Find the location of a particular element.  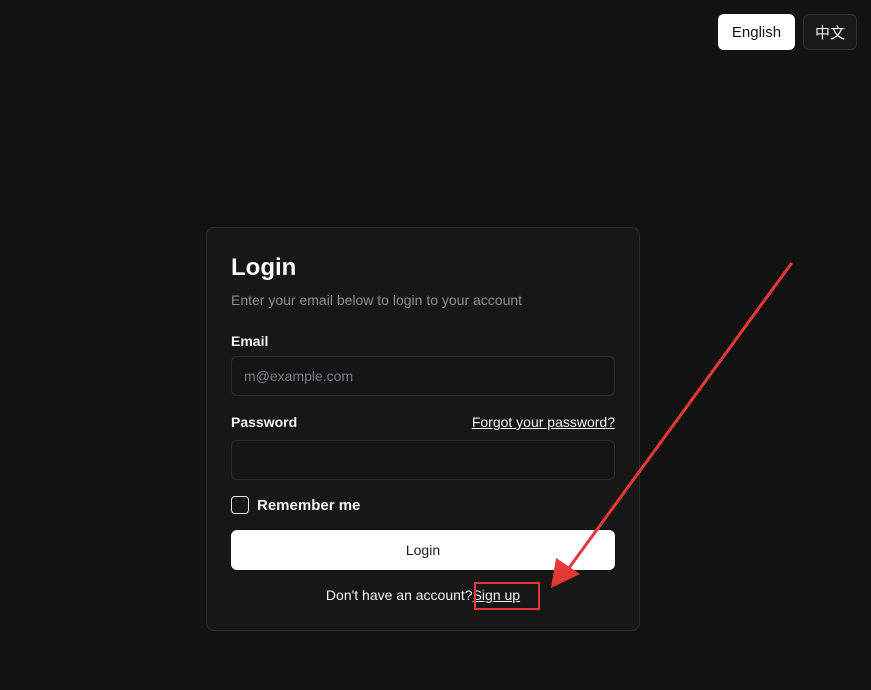

signup-row: Don't have an account?Sign up is located at coordinates (423, 595).